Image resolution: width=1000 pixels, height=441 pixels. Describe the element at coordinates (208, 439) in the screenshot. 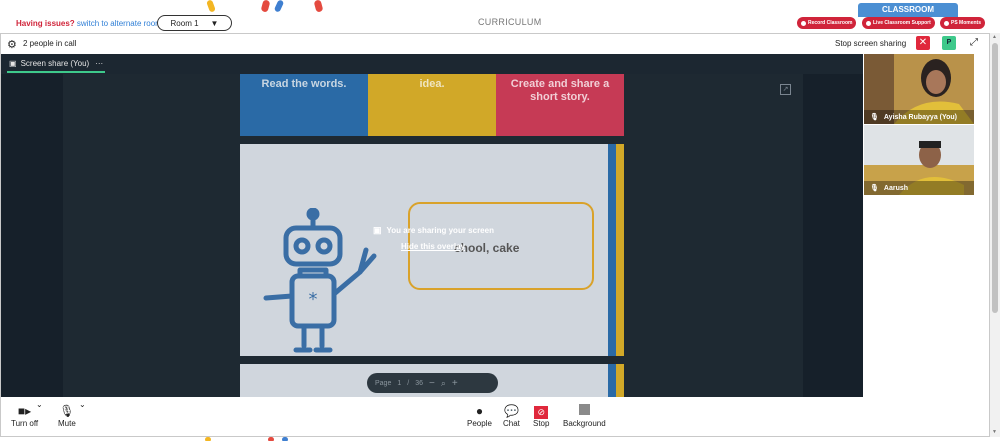

I see `logo-stroke-bottom-yellow` at that location.